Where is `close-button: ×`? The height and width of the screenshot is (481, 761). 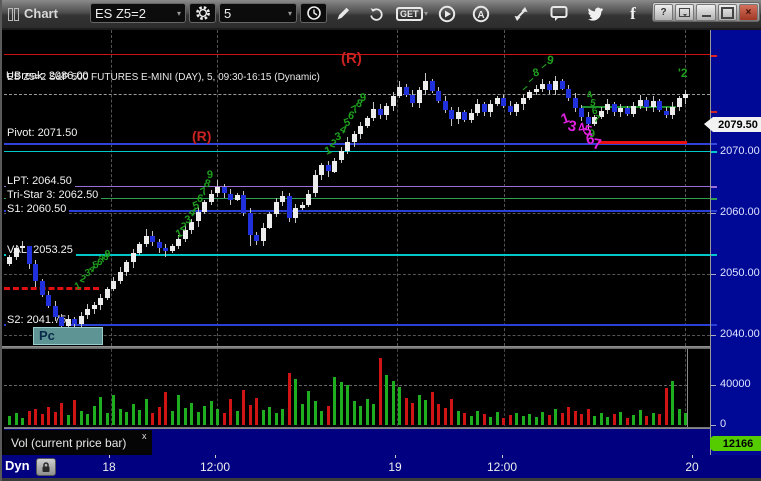
close-button: × is located at coordinates (748, 12).